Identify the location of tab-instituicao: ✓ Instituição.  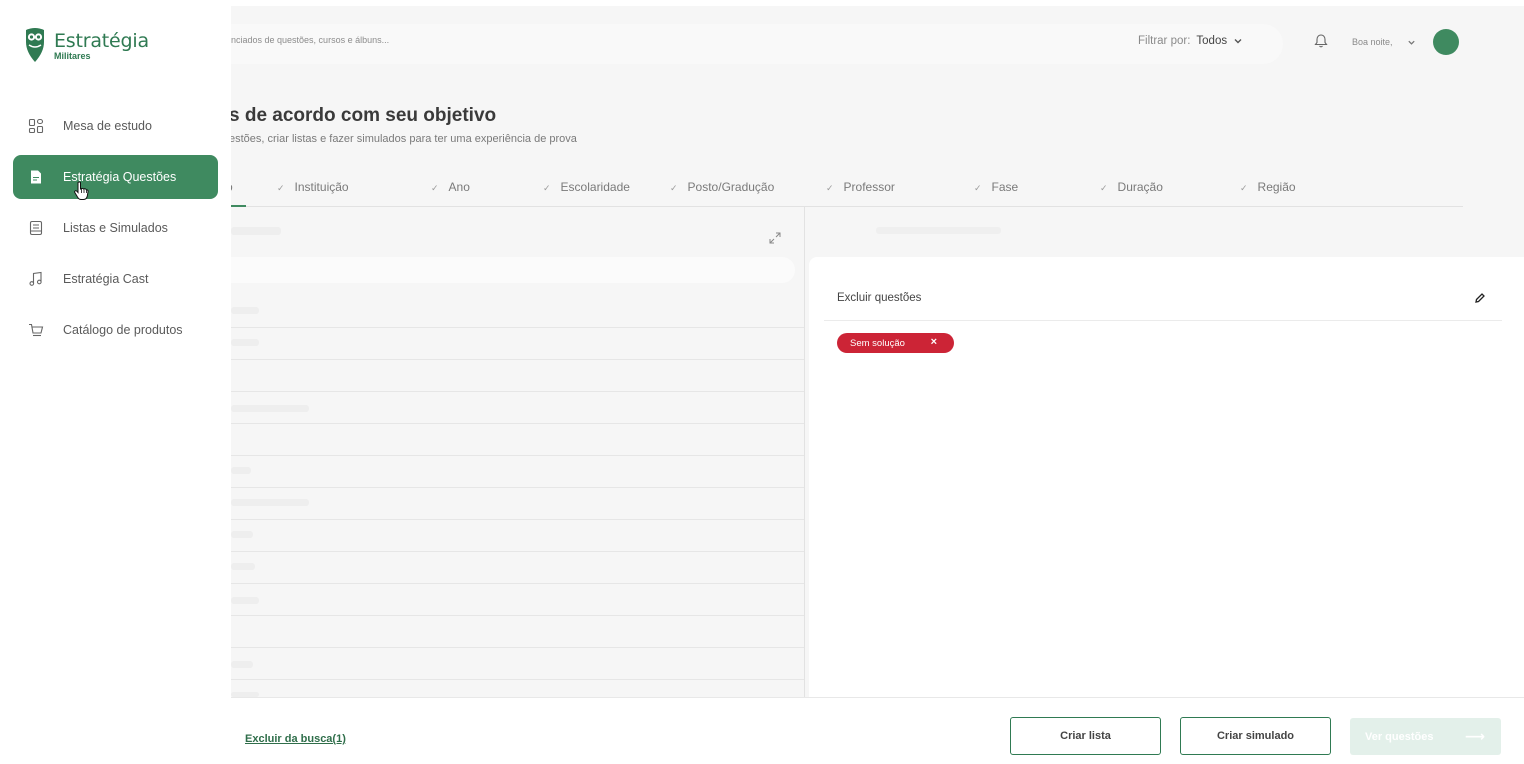
(313, 187).